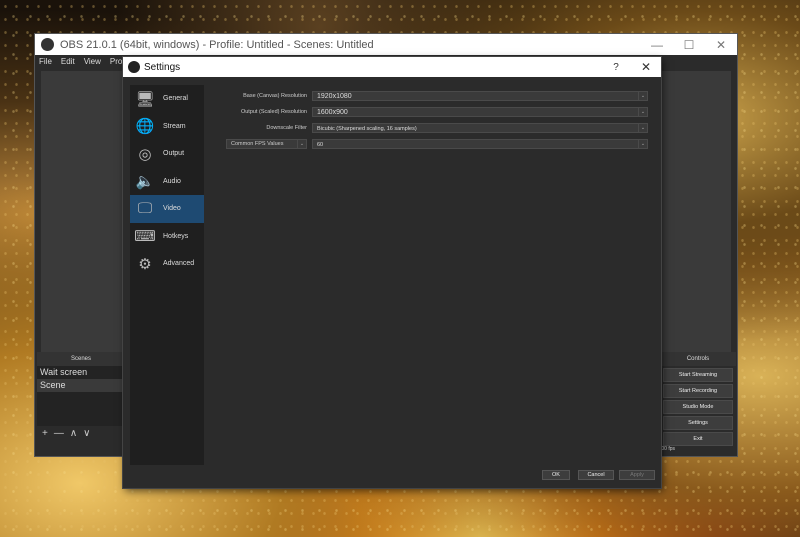  What do you see at coordinates (334, 96) in the screenshot?
I see `base-resolution-value: 1920x1080` at bounding box center [334, 96].